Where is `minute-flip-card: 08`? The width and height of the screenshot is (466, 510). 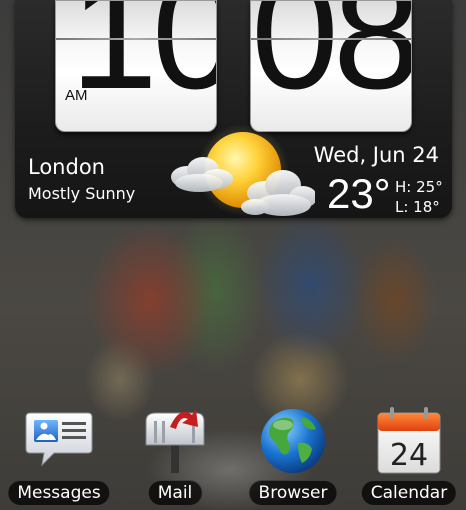 minute-flip-card: 08 is located at coordinates (331, 66).